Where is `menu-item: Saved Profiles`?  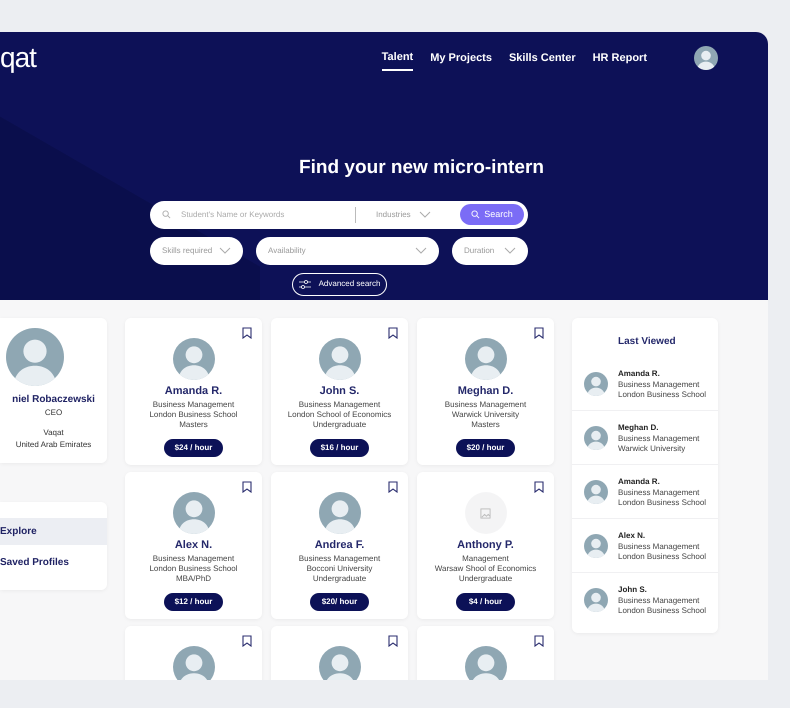 menu-item: Saved Profiles is located at coordinates (53, 562).